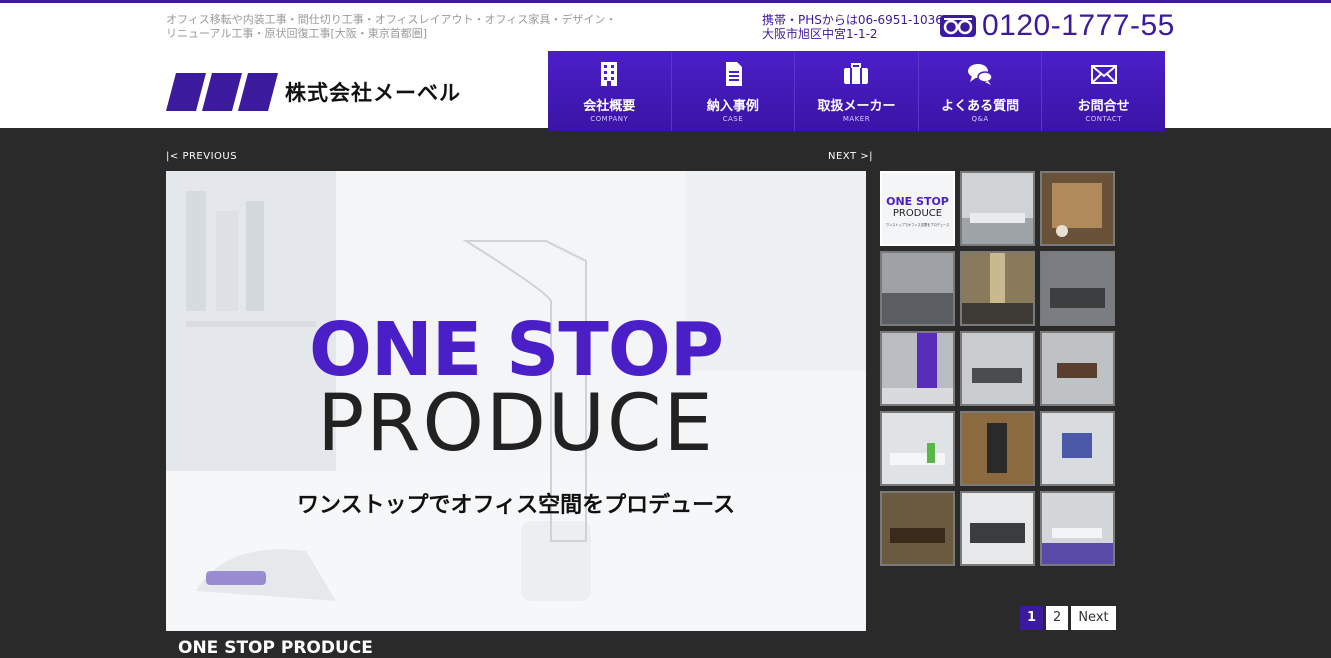 The height and width of the screenshot is (658, 1331). Describe the element at coordinates (820, 34) in the screenshot. I see `address: 大阪市旭区中宮1-1-2` at that location.